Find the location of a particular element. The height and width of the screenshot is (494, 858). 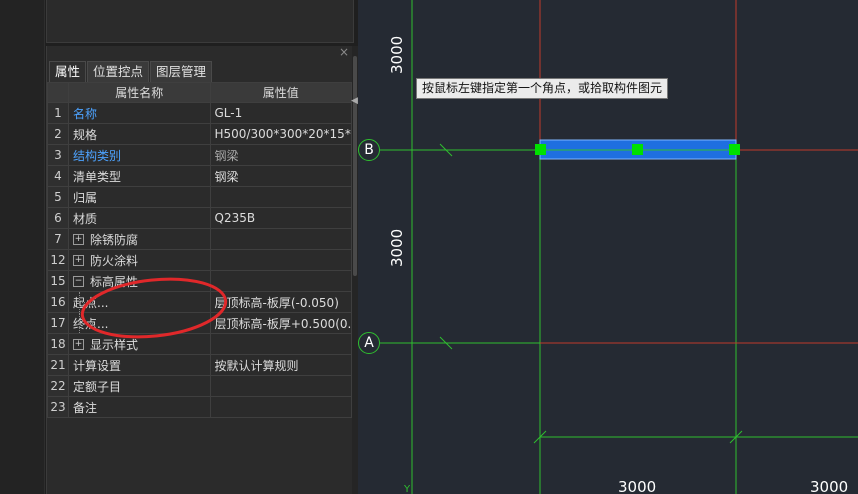

row-number: 4 is located at coordinates (58, 176).